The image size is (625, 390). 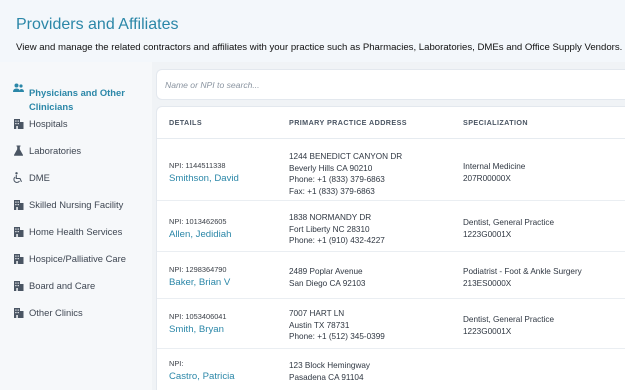 I want to click on sidebar-item-label: DME, so click(x=39, y=177).